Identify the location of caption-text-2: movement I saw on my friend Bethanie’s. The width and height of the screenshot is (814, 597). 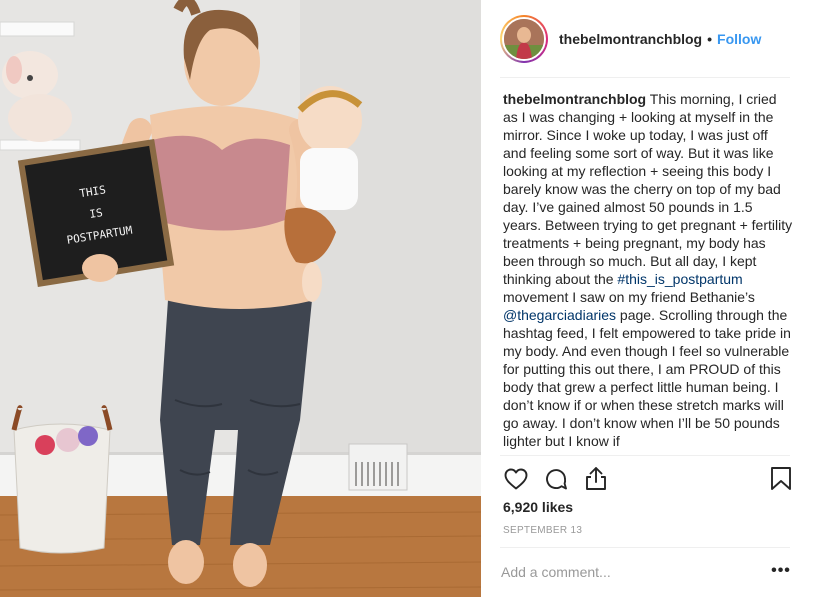
(629, 297).